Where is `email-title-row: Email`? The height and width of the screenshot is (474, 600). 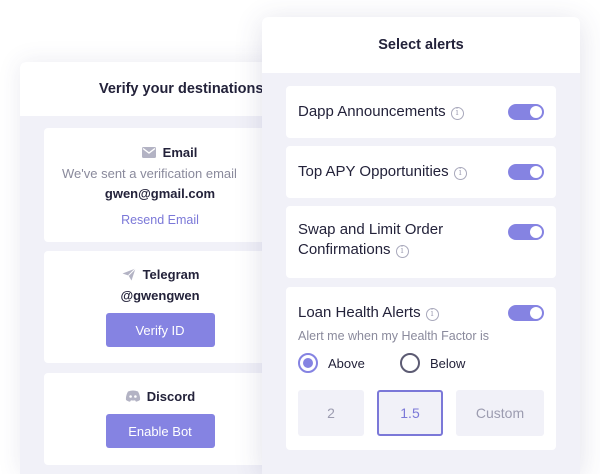 email-title-row: Email is located at coordinates (162, 152).